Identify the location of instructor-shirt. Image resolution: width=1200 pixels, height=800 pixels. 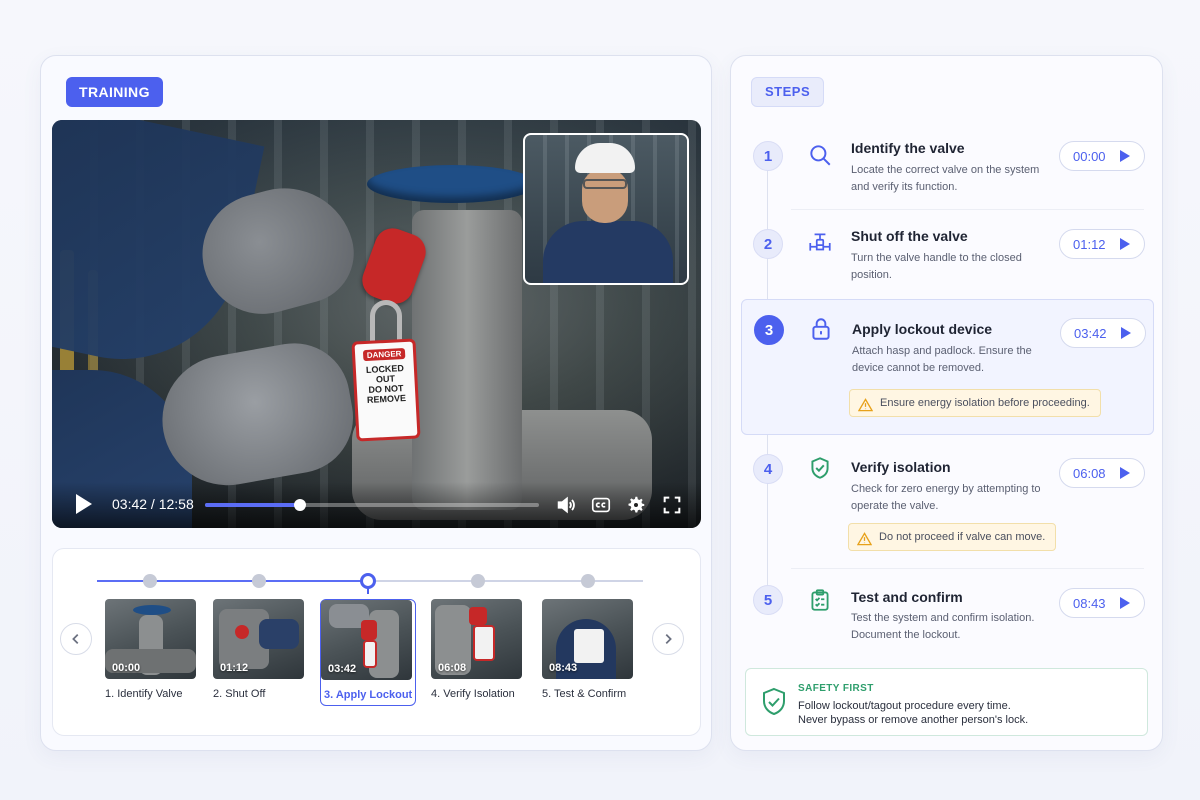
(608, 252).